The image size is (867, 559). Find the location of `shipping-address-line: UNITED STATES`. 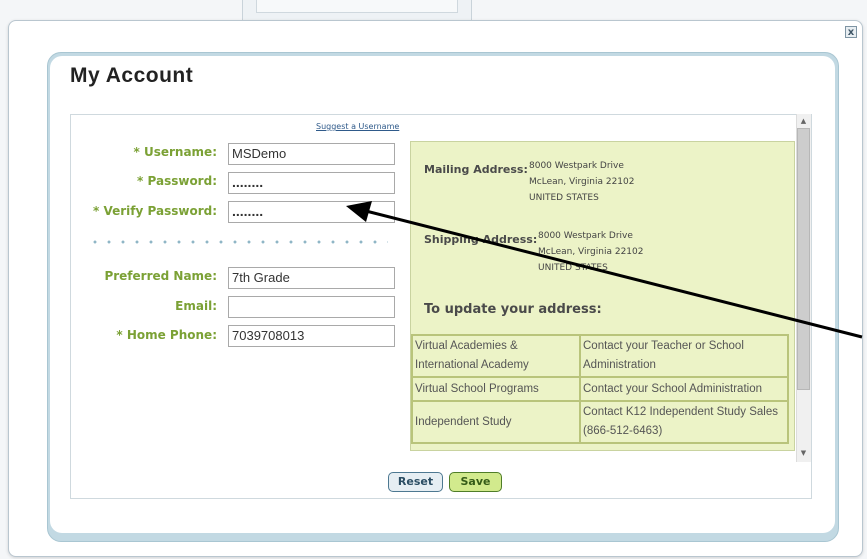

shipping-address-line: UNITED STATES is located at coordinates (573, 268).